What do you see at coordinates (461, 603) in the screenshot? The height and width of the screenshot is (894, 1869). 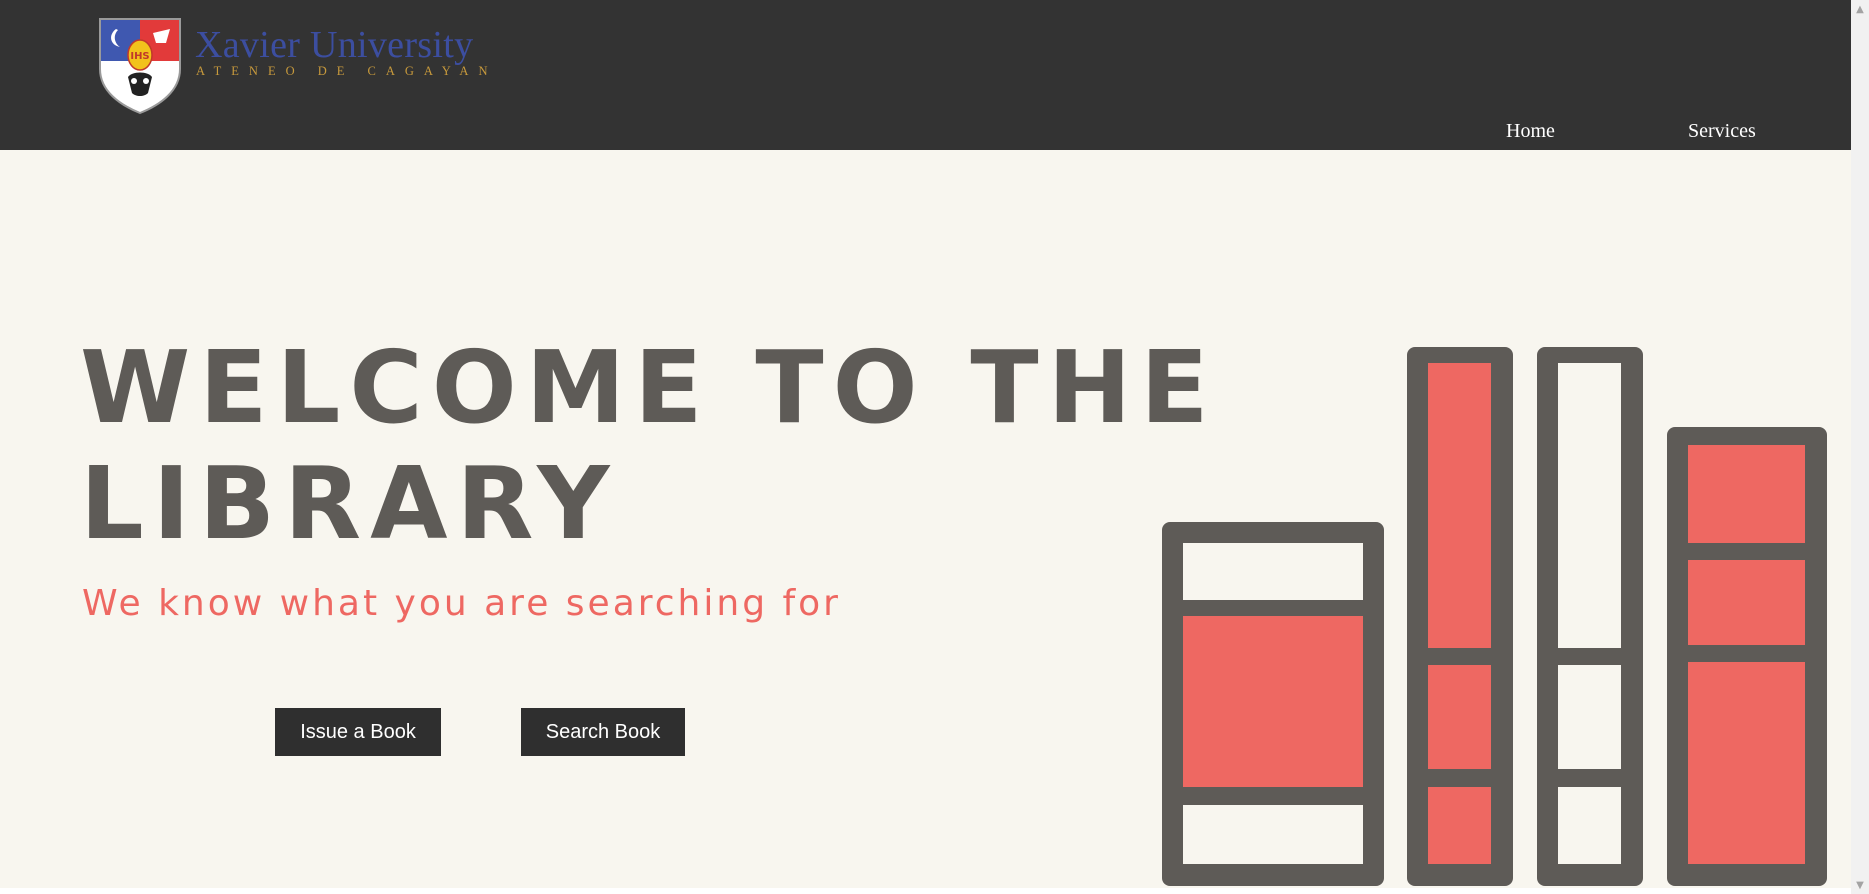 I see `hero-tagline: We know what you are searching for` at bounding box center [461, 603].